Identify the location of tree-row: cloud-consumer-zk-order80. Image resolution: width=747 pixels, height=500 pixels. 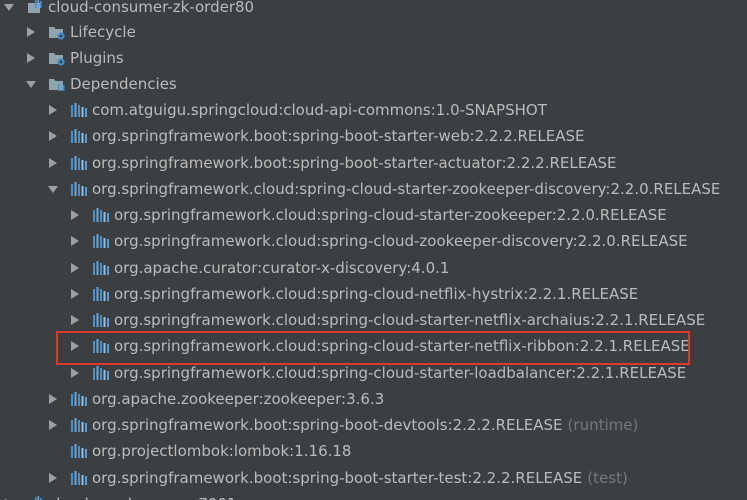
(373, 10).